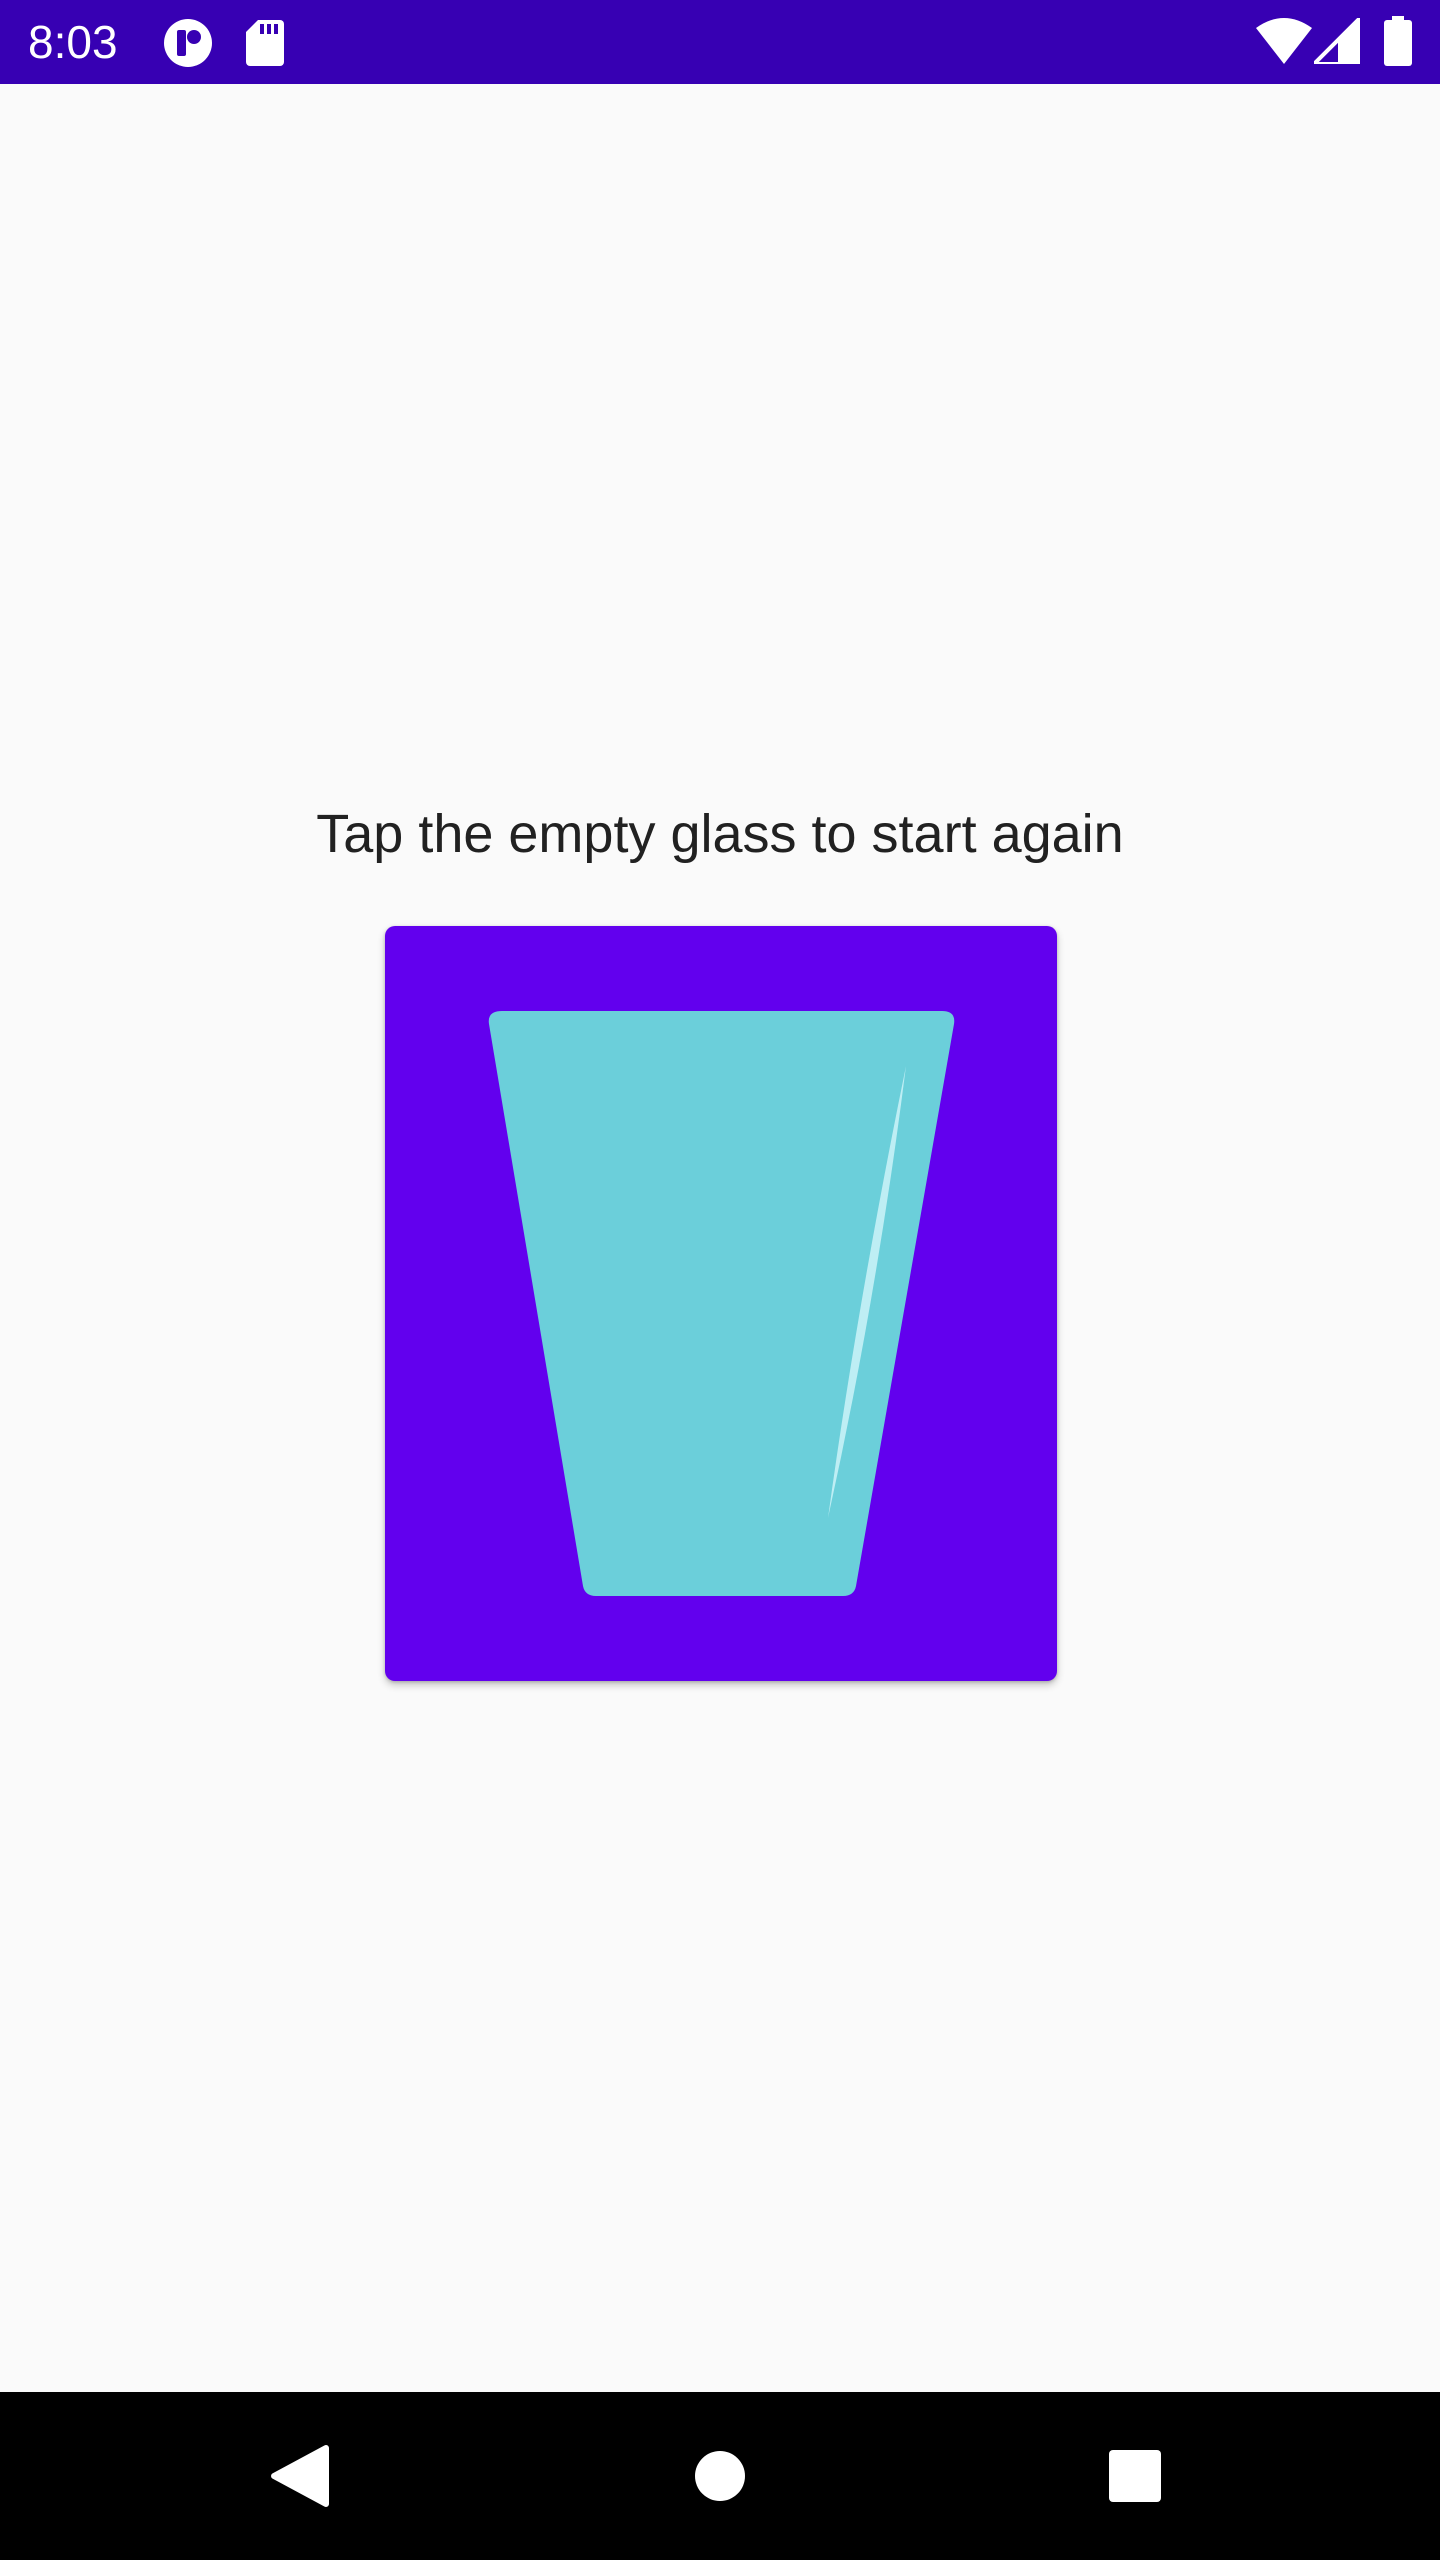 The height and width of the screenshot is (2560, 1440). What do you see at coordinates (720, 834) in the screenshot?
I see `prompt-text: Tap the empty glass to start again` at bounding box center [720, 834].